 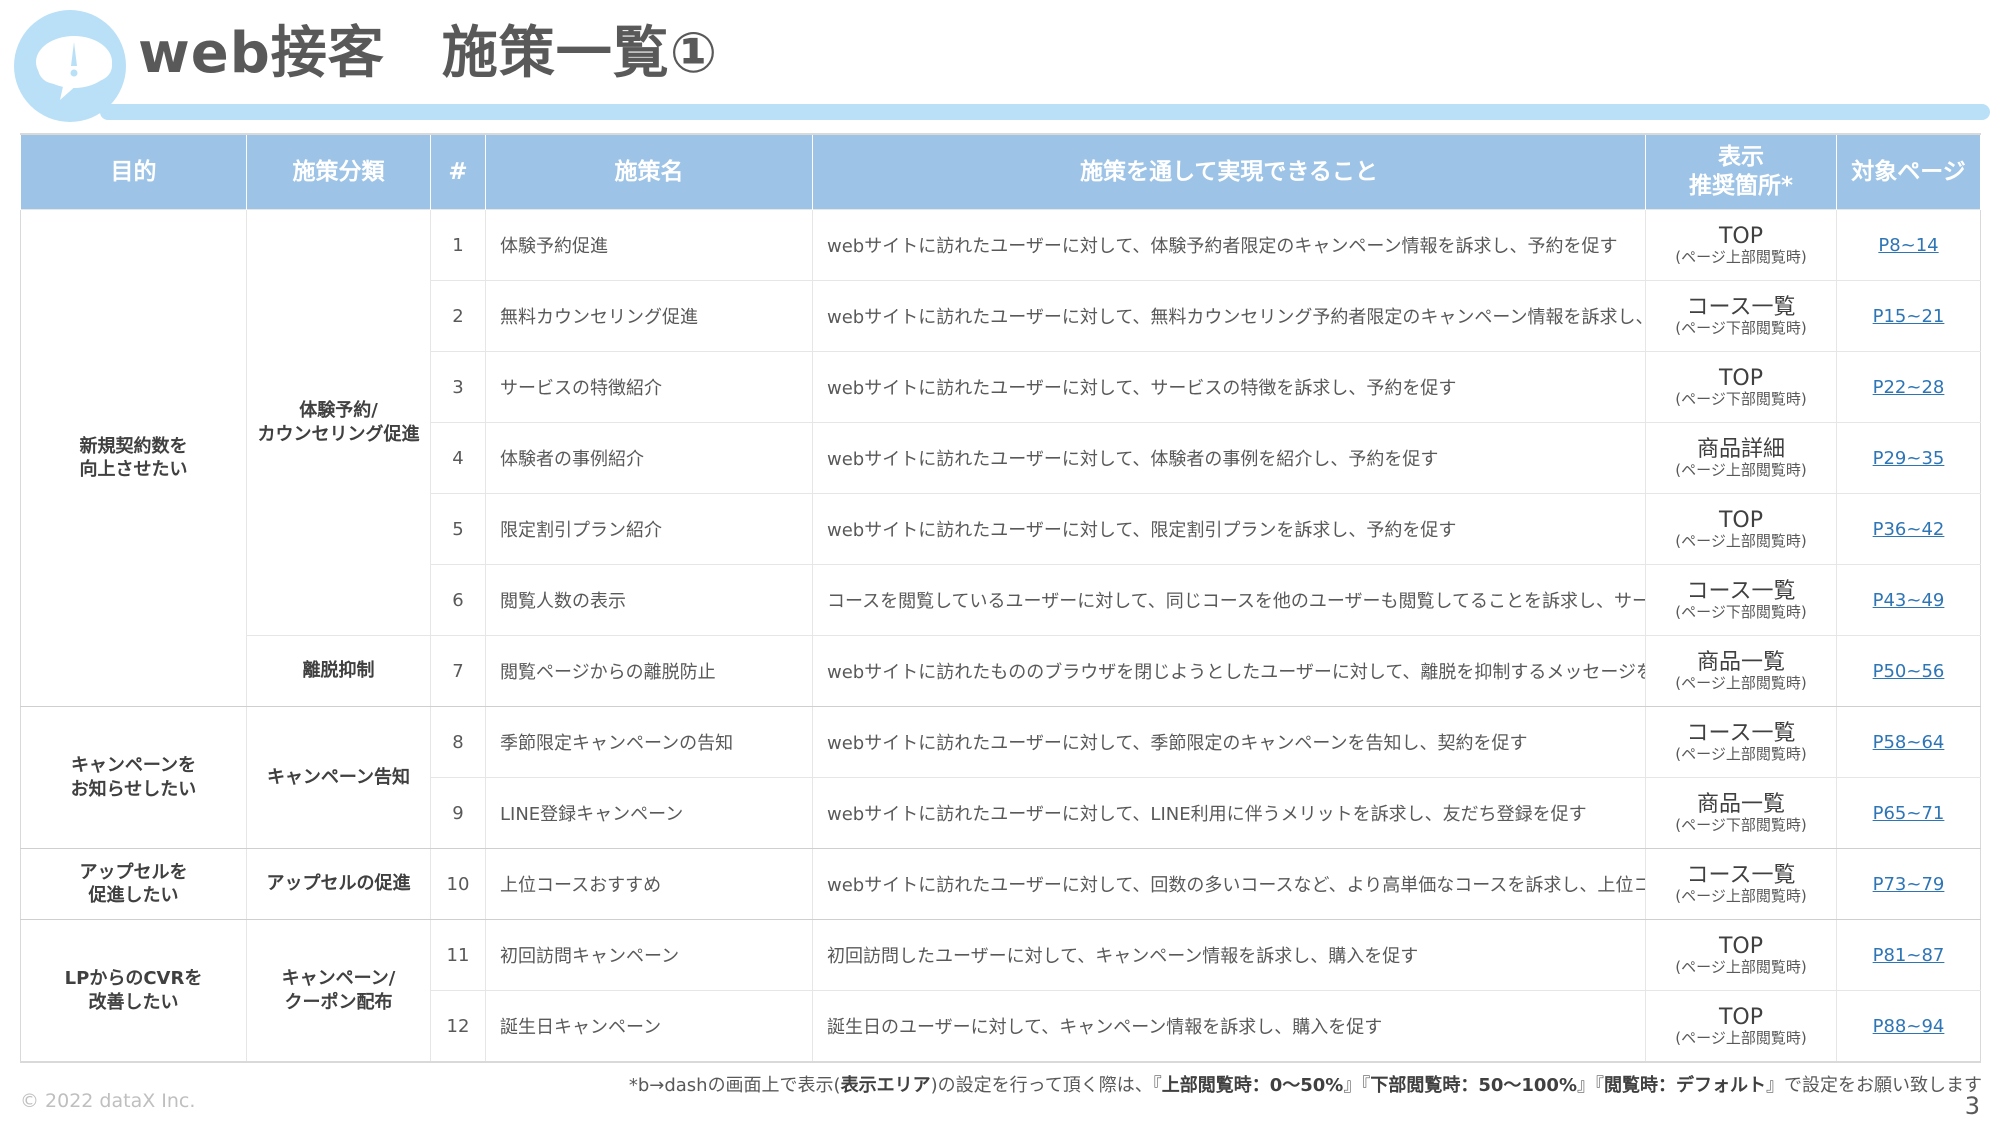 I want to click on target-pages-cell: P73~79, so click(x=1908, y=884).